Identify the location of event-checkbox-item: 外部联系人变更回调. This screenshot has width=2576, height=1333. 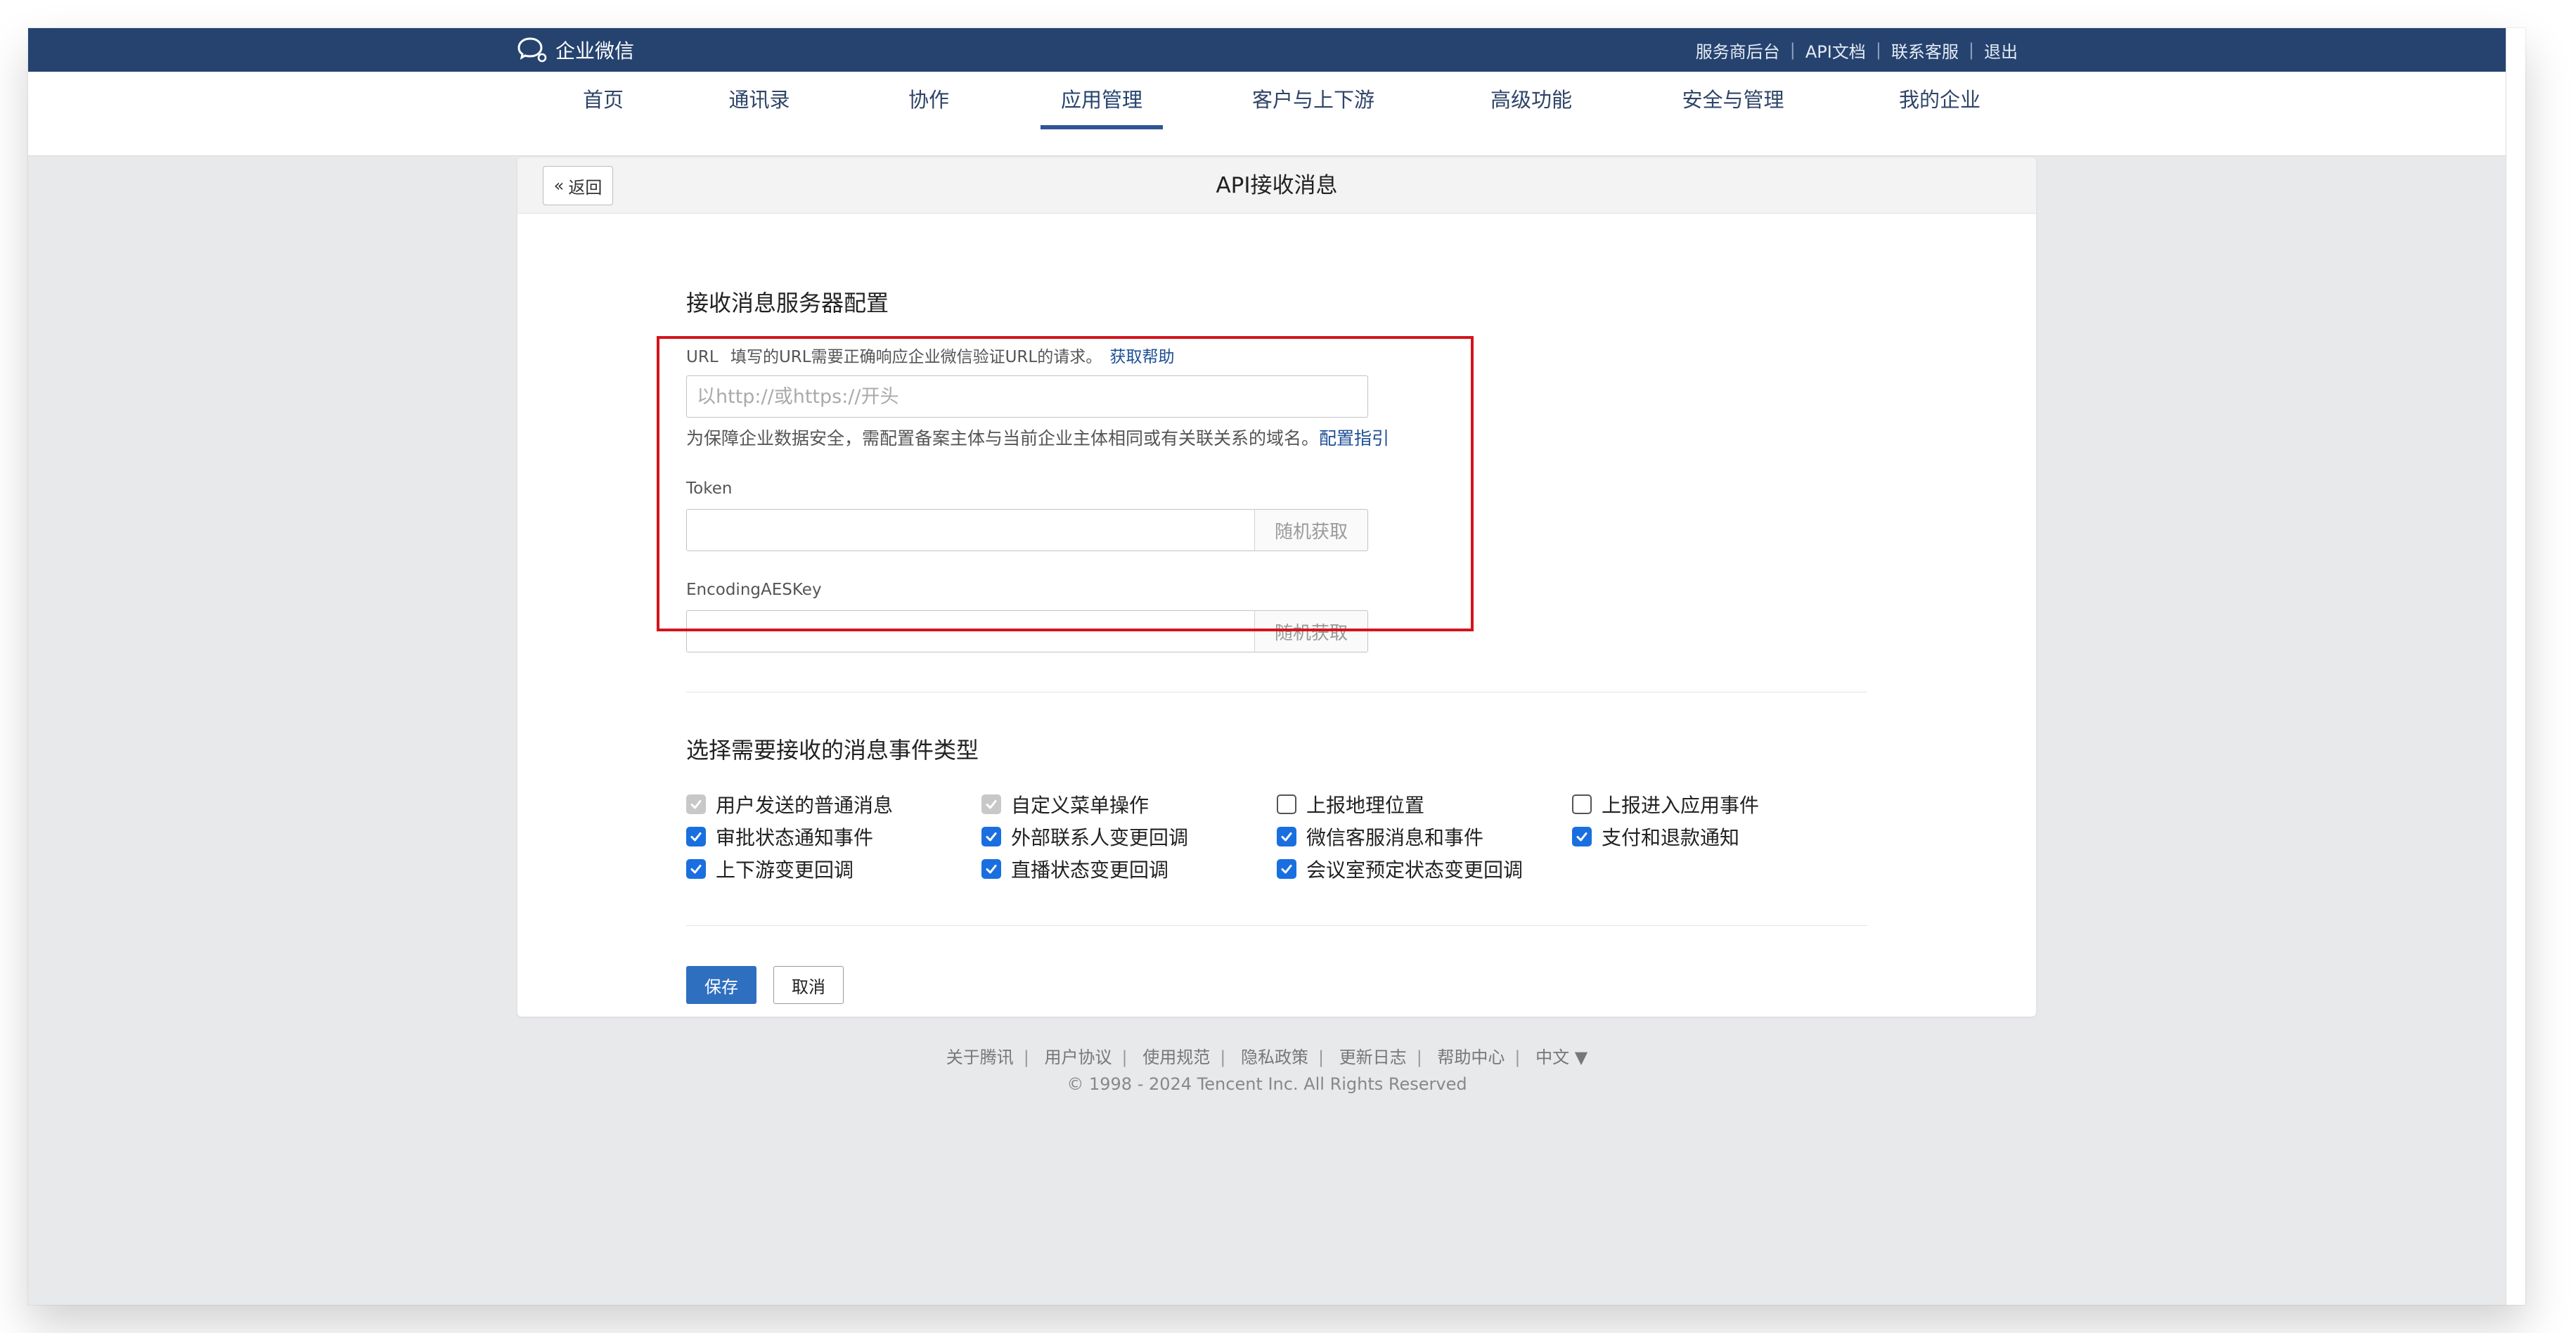
(1084, 837).